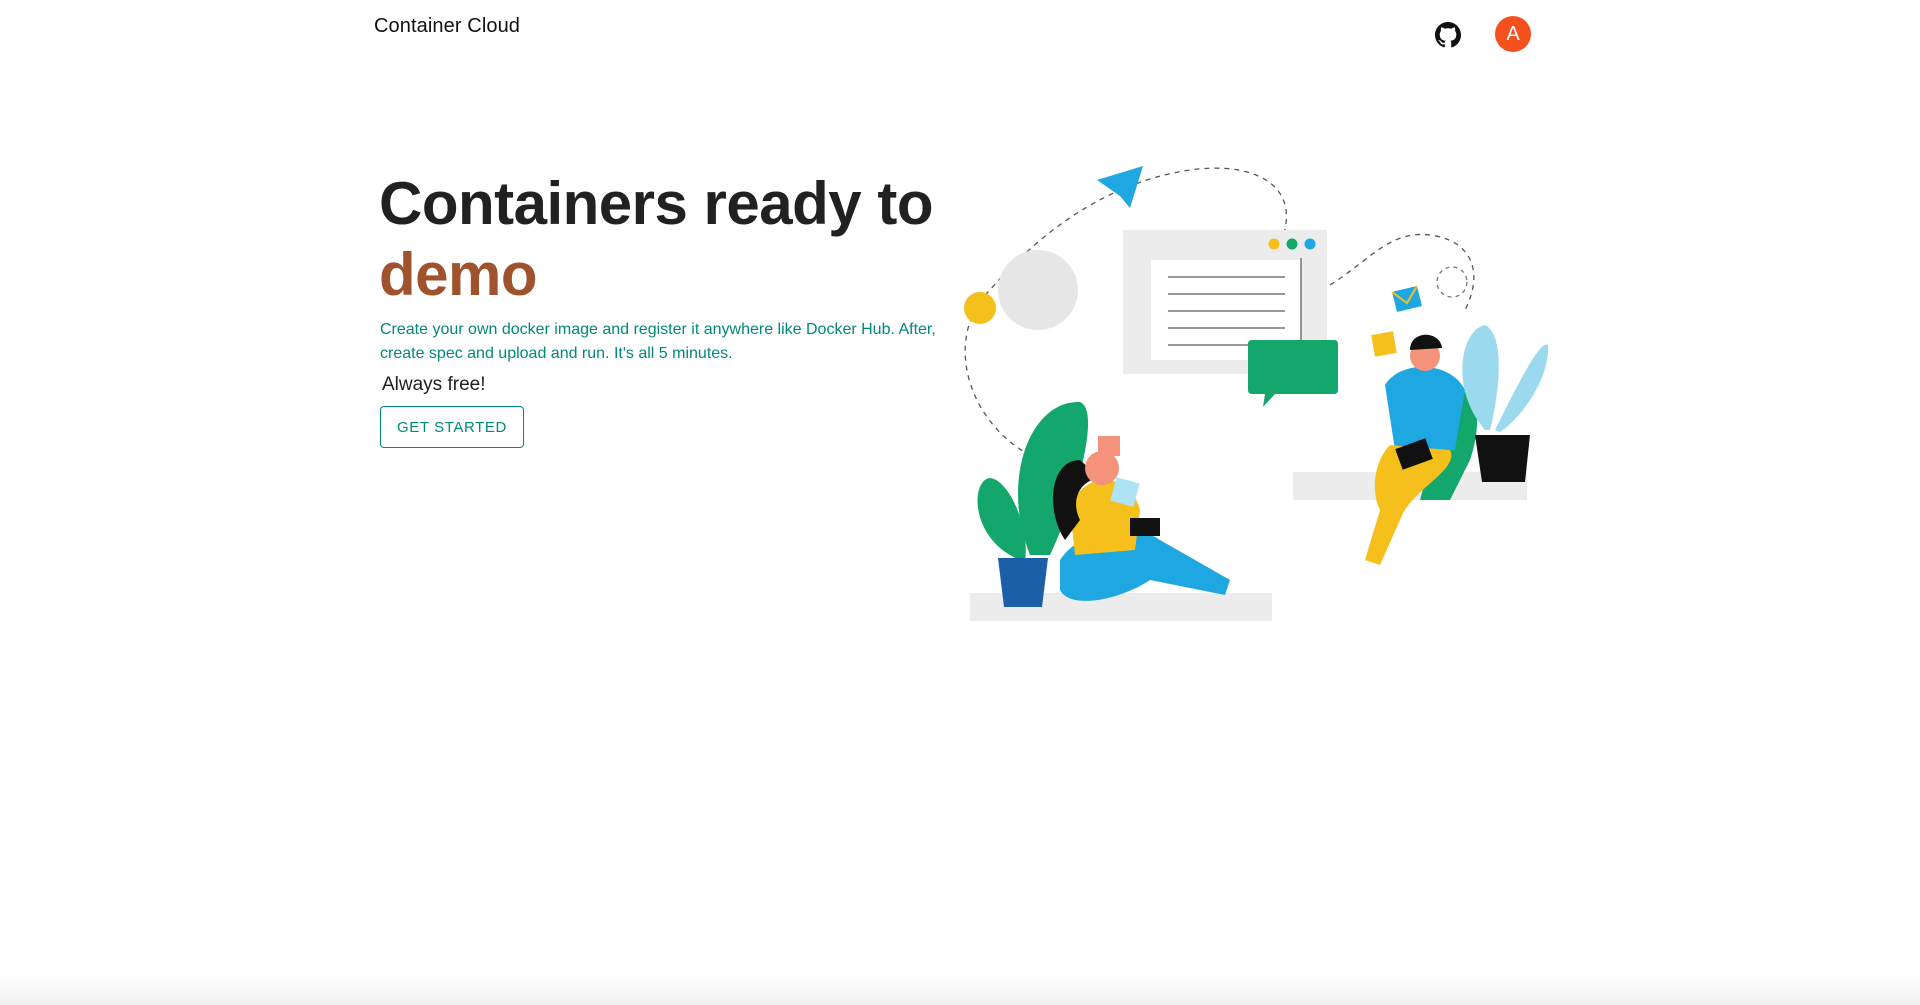 This screenshot has width=1920, height=1005. Describe the element at coordinates (1274, 244) in the screenshot. I see `window-dot-yellow-icon` at that location.